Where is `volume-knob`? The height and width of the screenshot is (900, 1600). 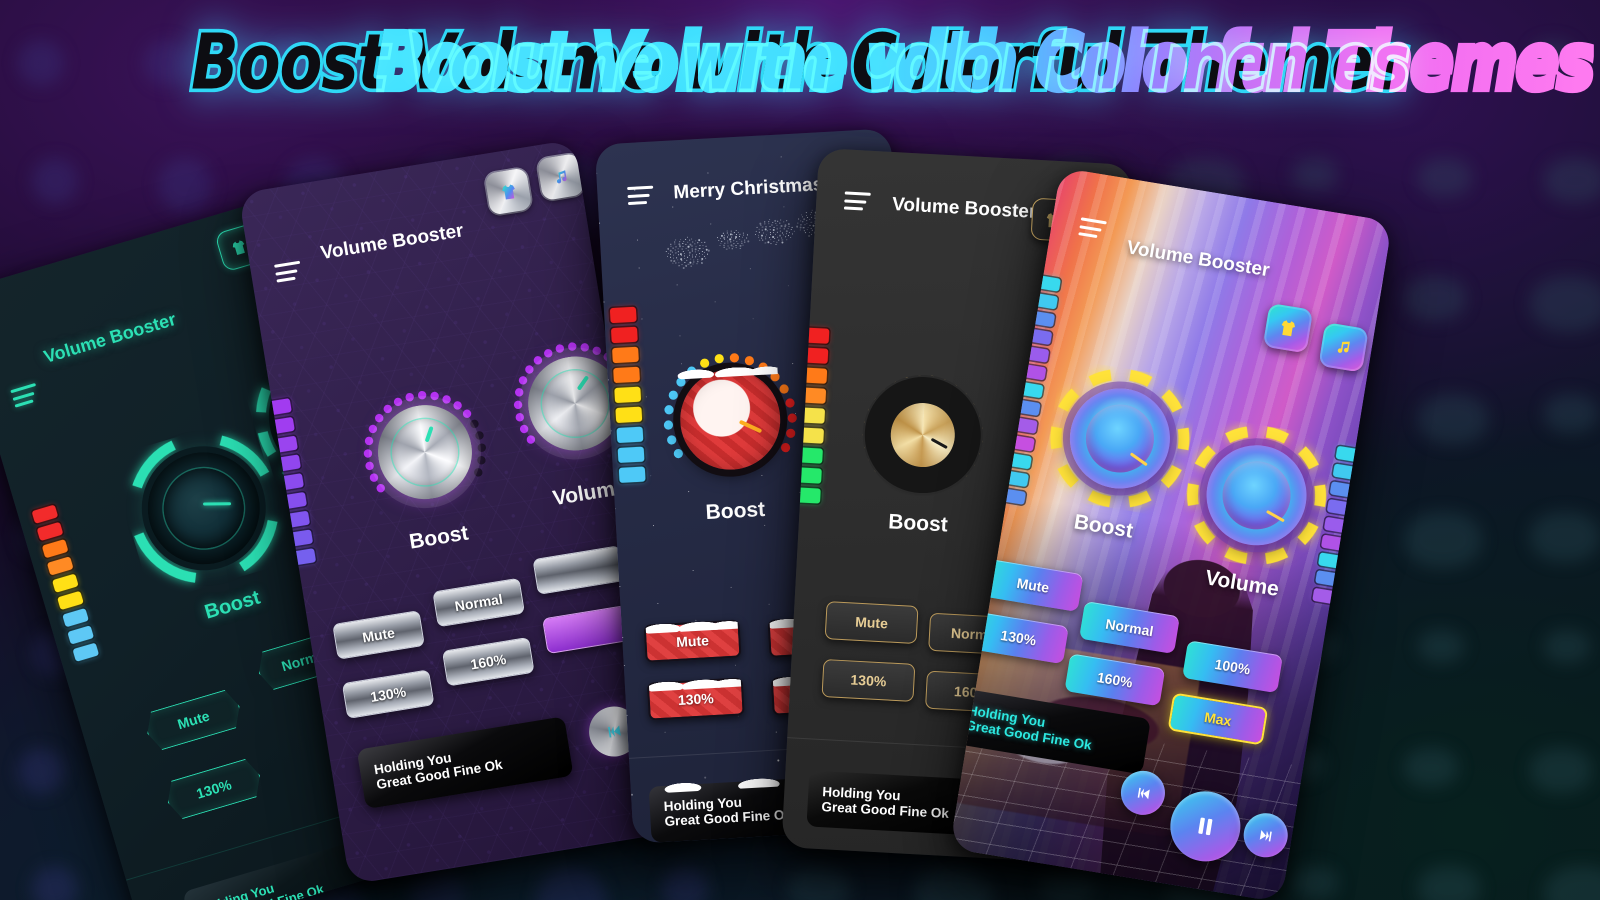
volume-knob is located at coordinates (1256, 495).